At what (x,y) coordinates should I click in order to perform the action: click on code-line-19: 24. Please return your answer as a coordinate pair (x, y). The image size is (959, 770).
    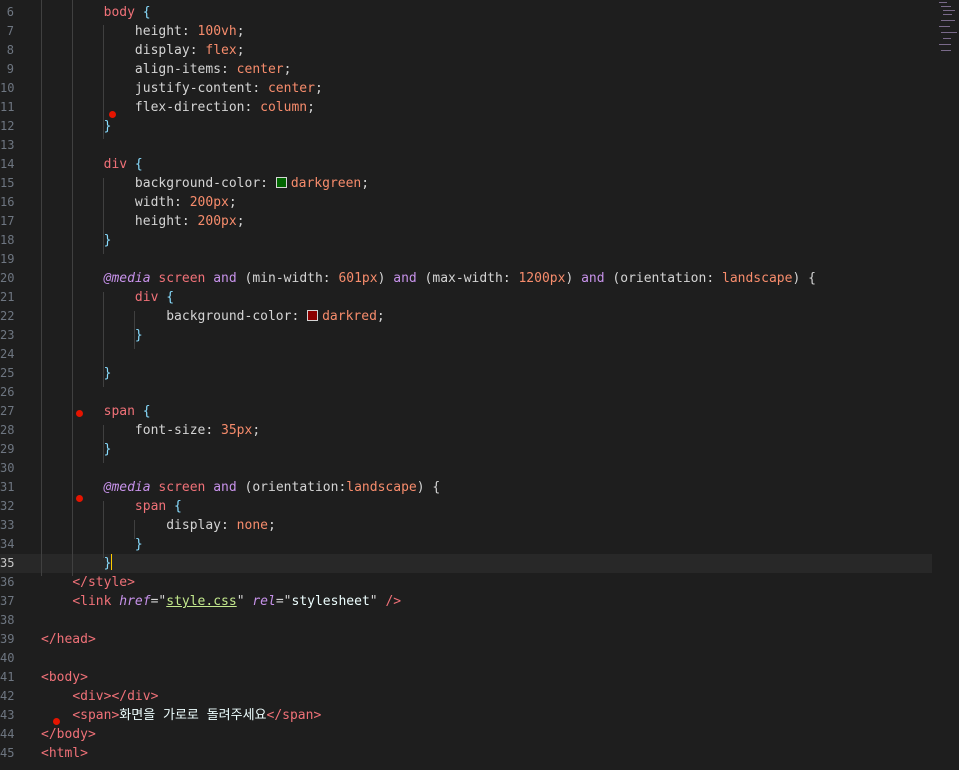
    Looking at the image, I should click on (466, 354).